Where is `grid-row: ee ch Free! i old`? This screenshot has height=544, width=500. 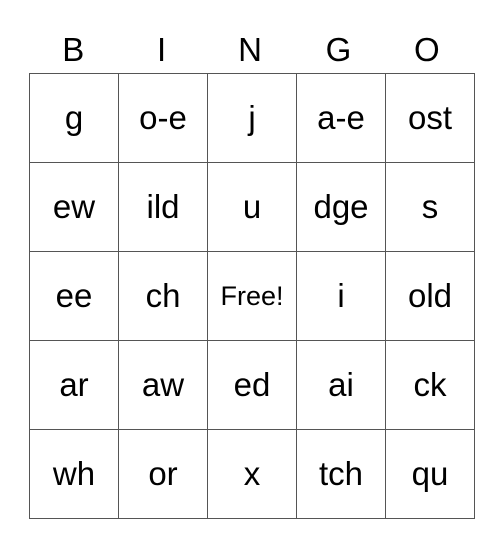
grid-row: ee ch Free! i old is located at coordinates (252, 296).